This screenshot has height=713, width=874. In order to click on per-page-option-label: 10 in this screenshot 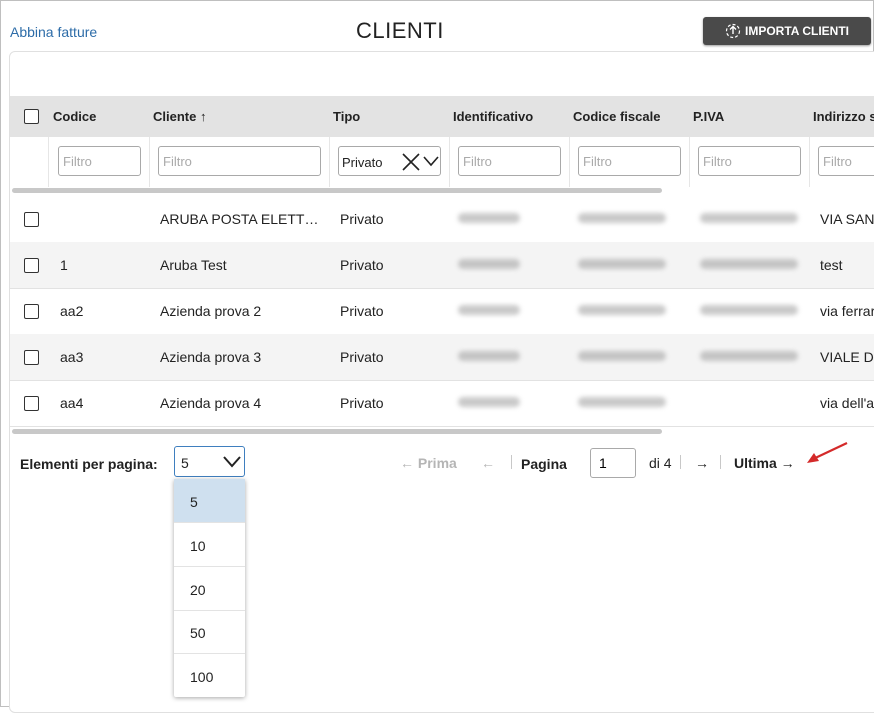, I will do `click(198, 546)`.